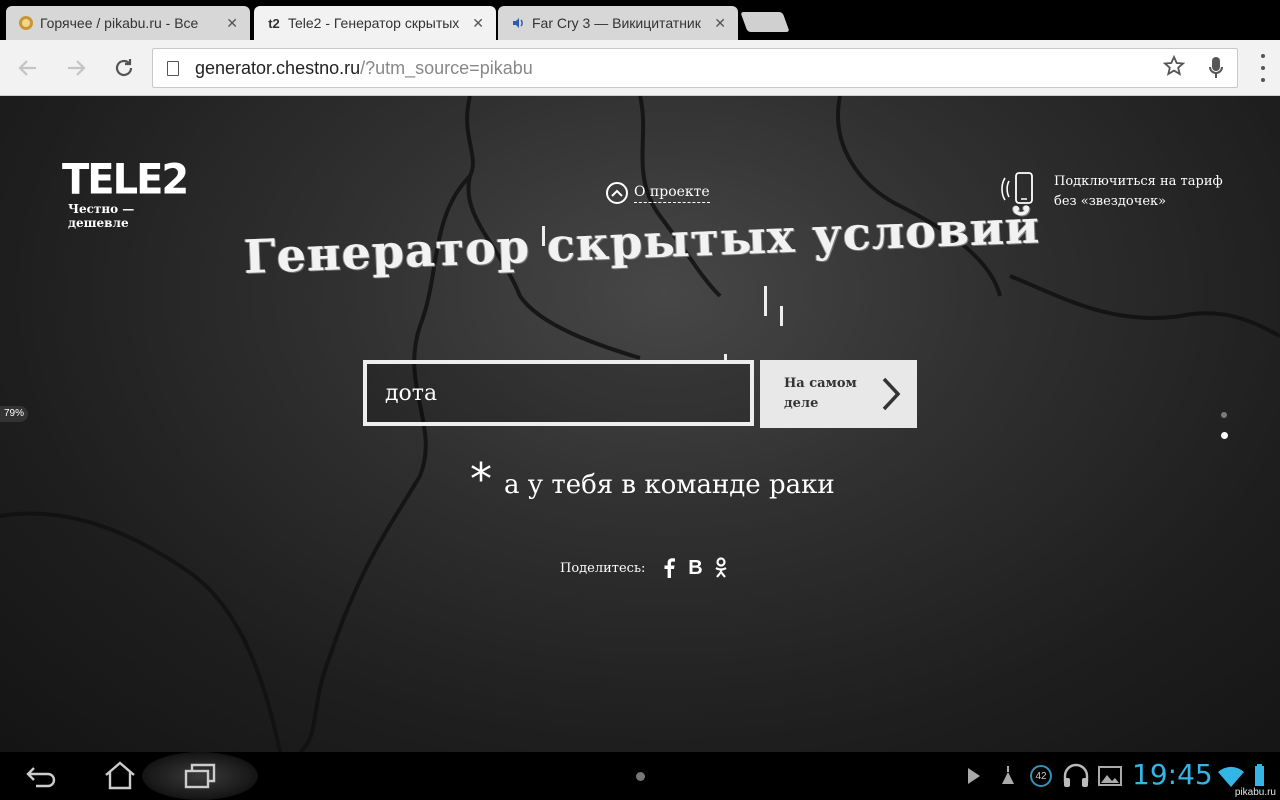 The width and height of the screenshot is (1280, 800). Describe the element at coordinates (669, 485) in the screenshot. I see `result-text: а у тебя в команде раки` at that location.